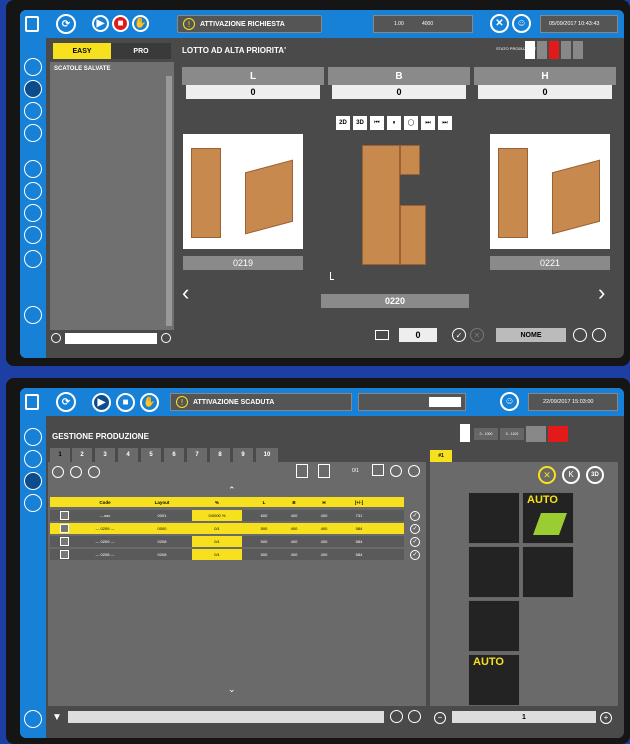  What do you see at coordinates (343, 123) in the screenshot?
I see `view-2d-button: 2D` at bounding box center [343, 123].